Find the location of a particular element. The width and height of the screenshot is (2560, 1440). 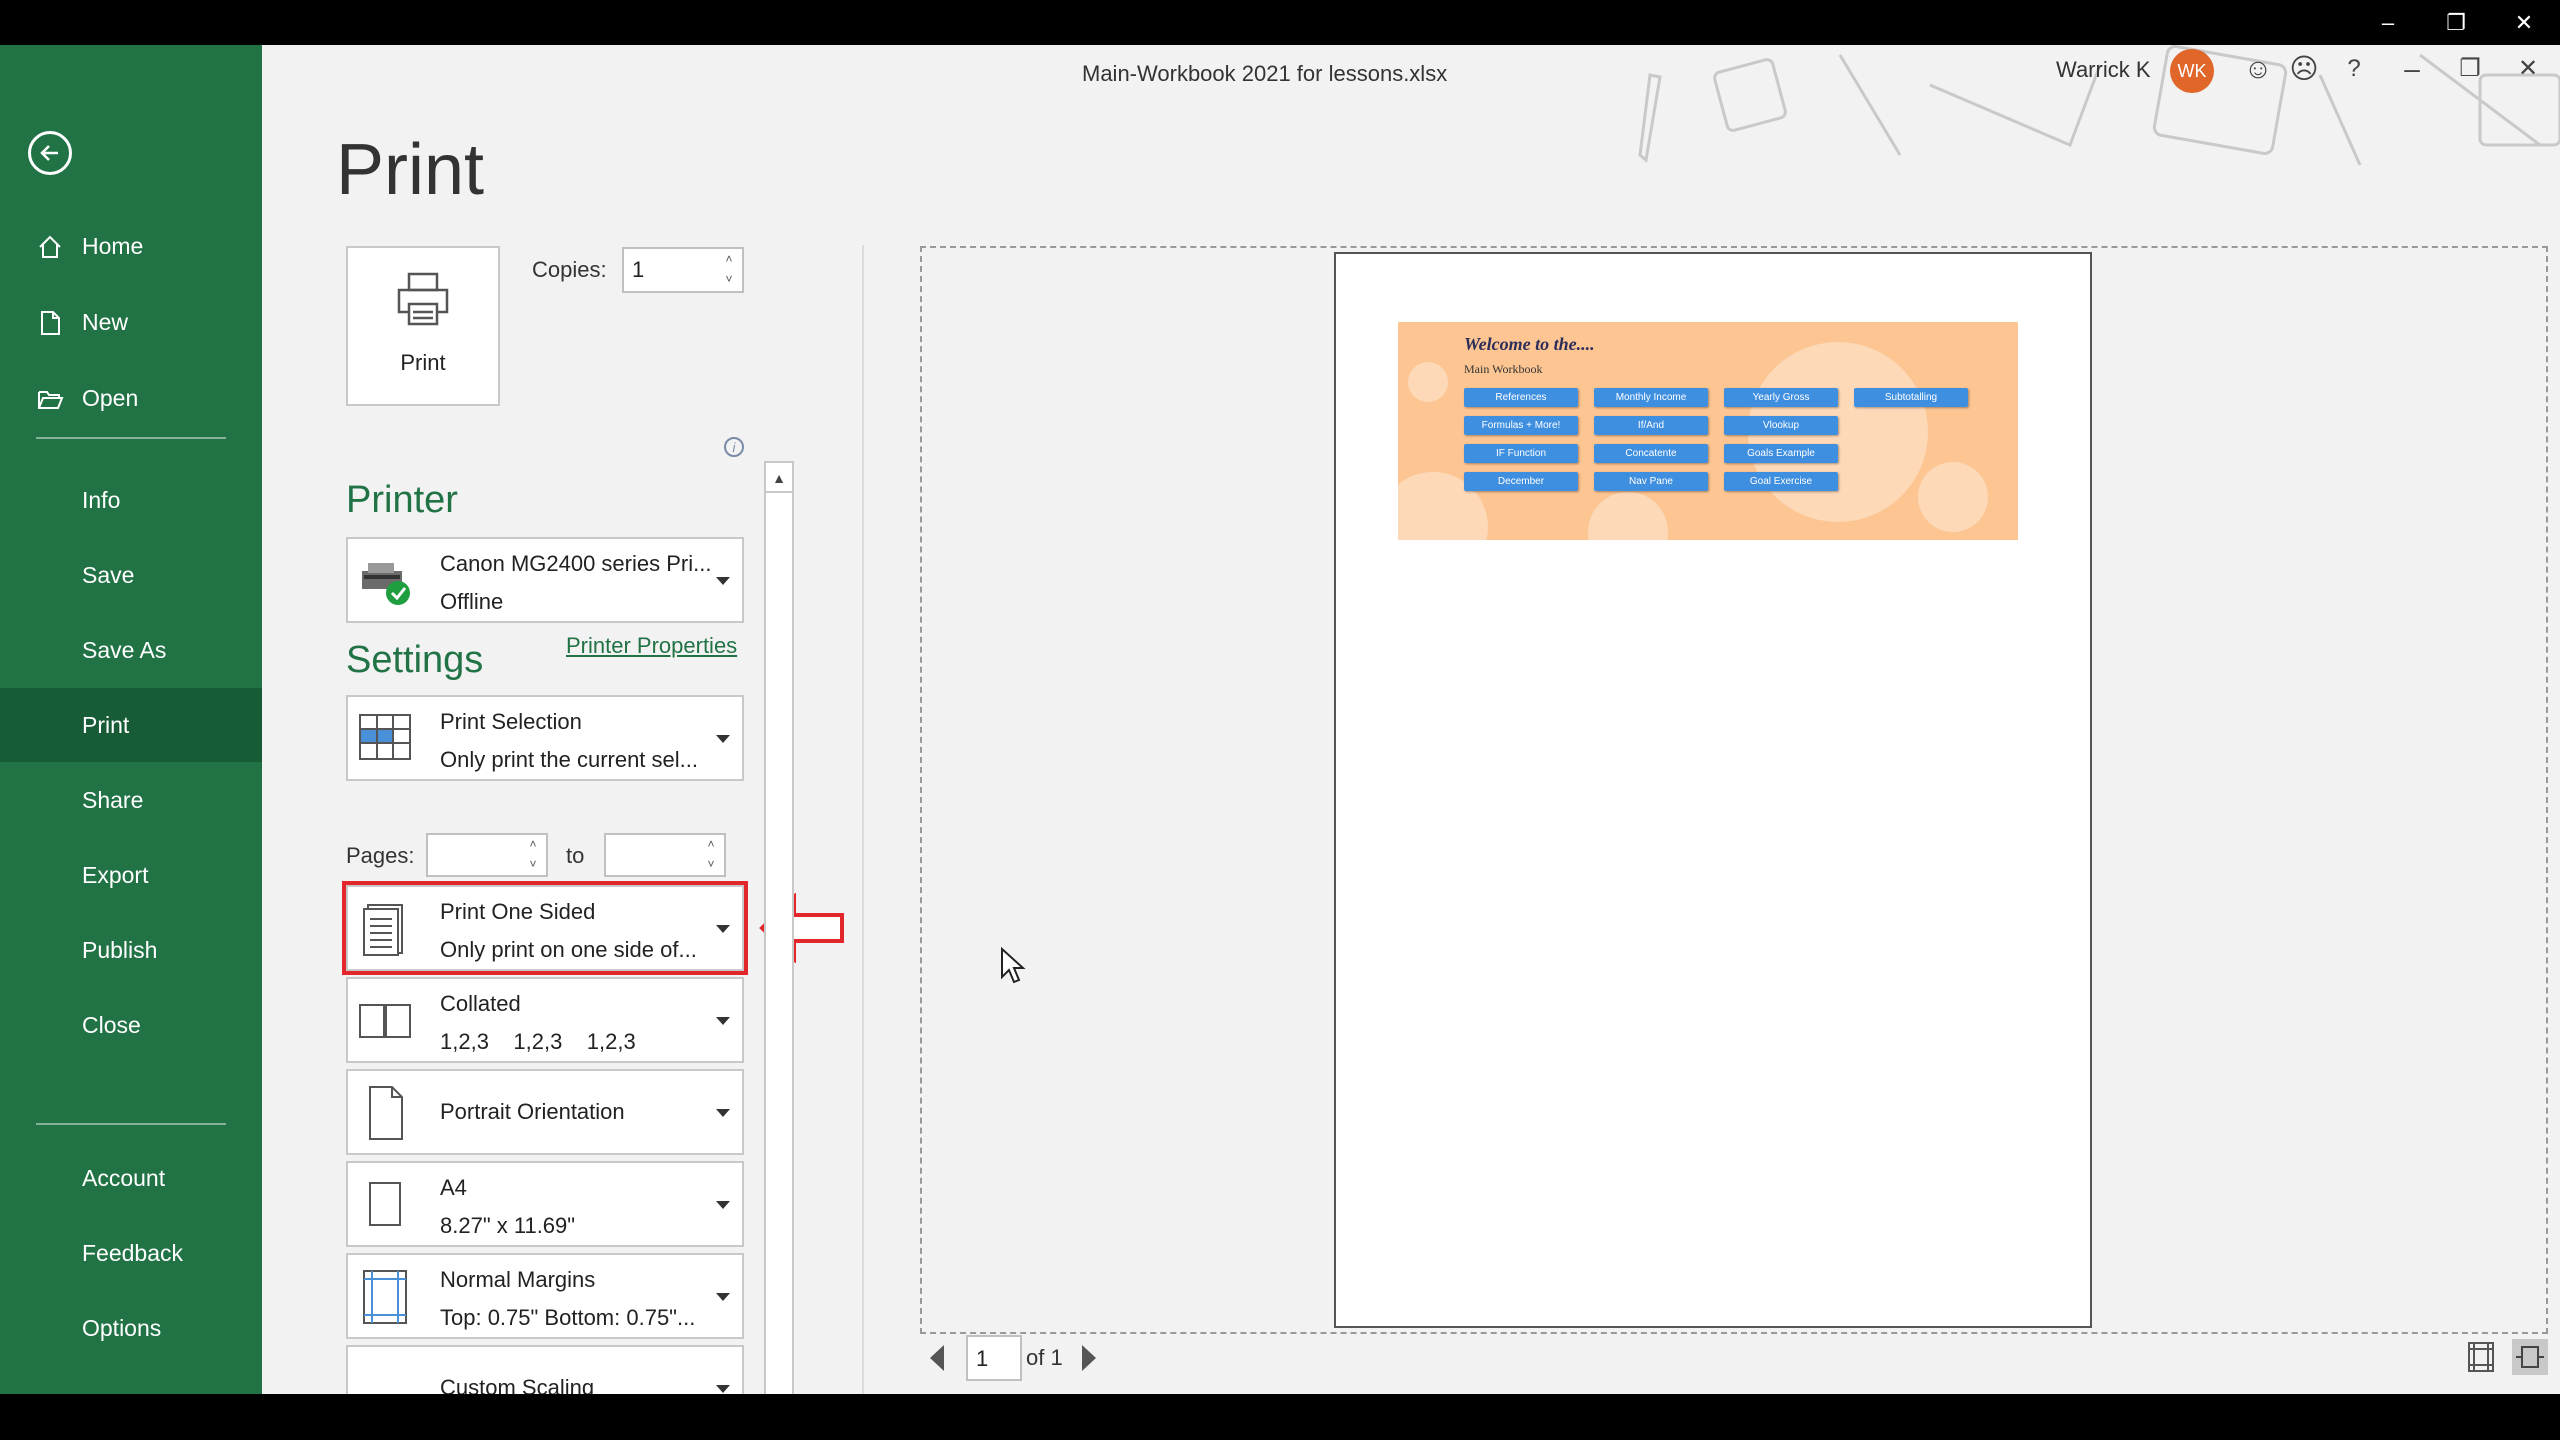

new-file-icon is located at coordinates (50, 323).